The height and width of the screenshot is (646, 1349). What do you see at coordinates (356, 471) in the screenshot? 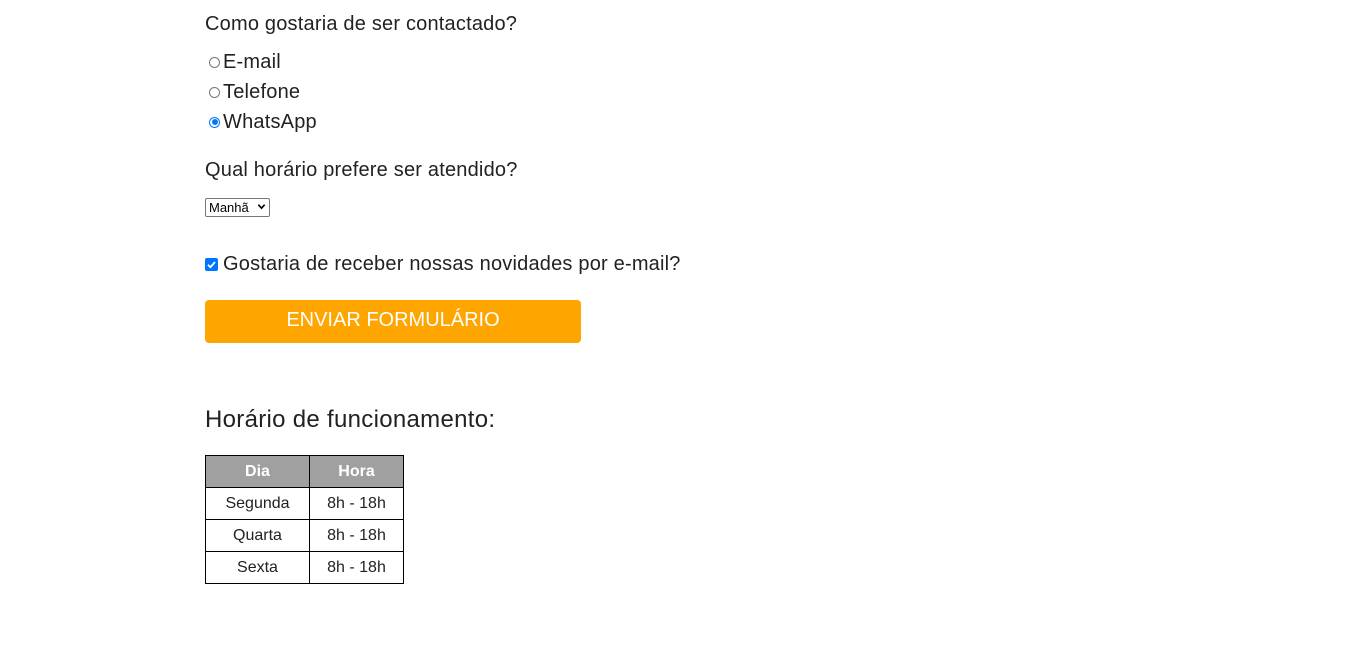
I see `column-header-hour: Hora` at bounding box center [356, 471].